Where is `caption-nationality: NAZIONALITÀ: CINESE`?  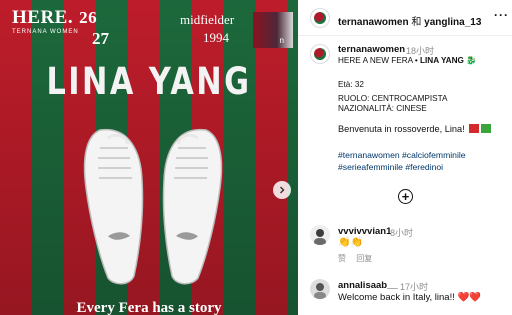
caption-nationality: NAZIONALITÀ: CINESE is located at coordinates (382, 108).